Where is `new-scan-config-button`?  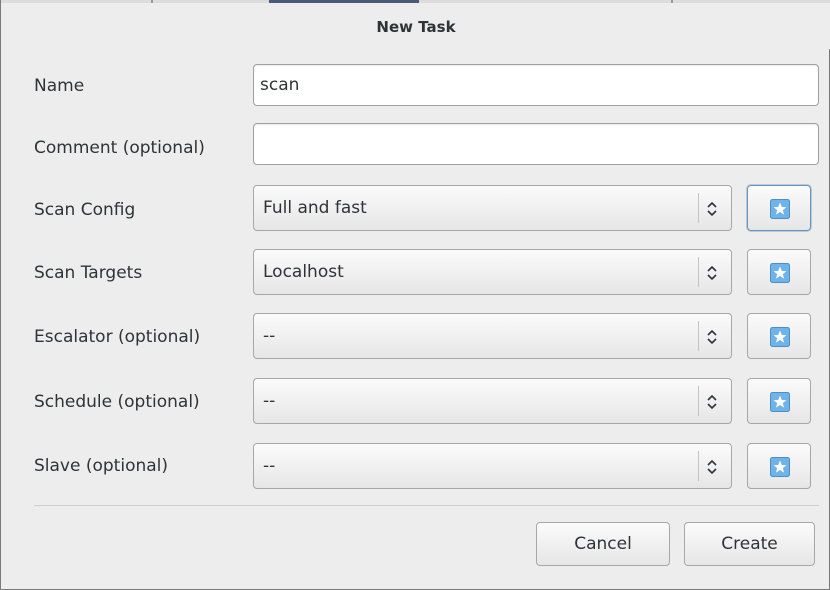 new-scan-config-button is located at coordinates (779, 208).